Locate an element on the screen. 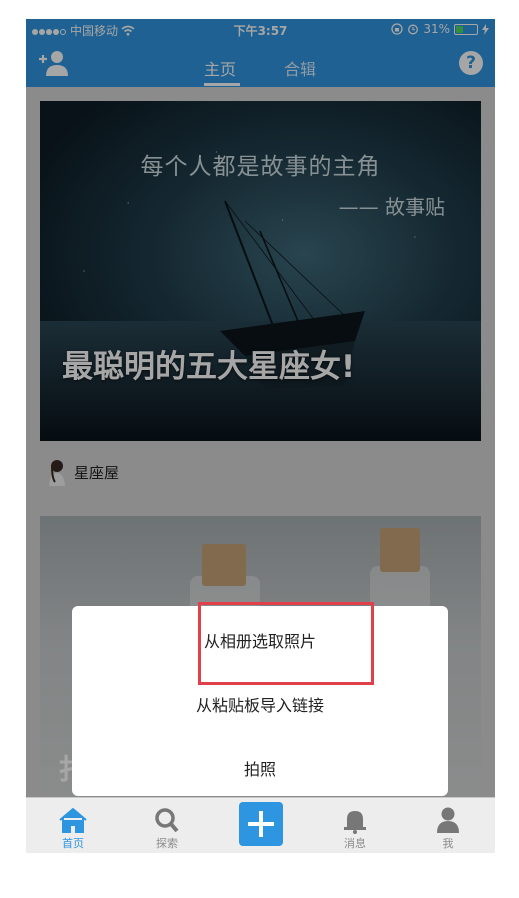 This screenshot has height=898, width=519. add-button is located at coordinates (261, 824).